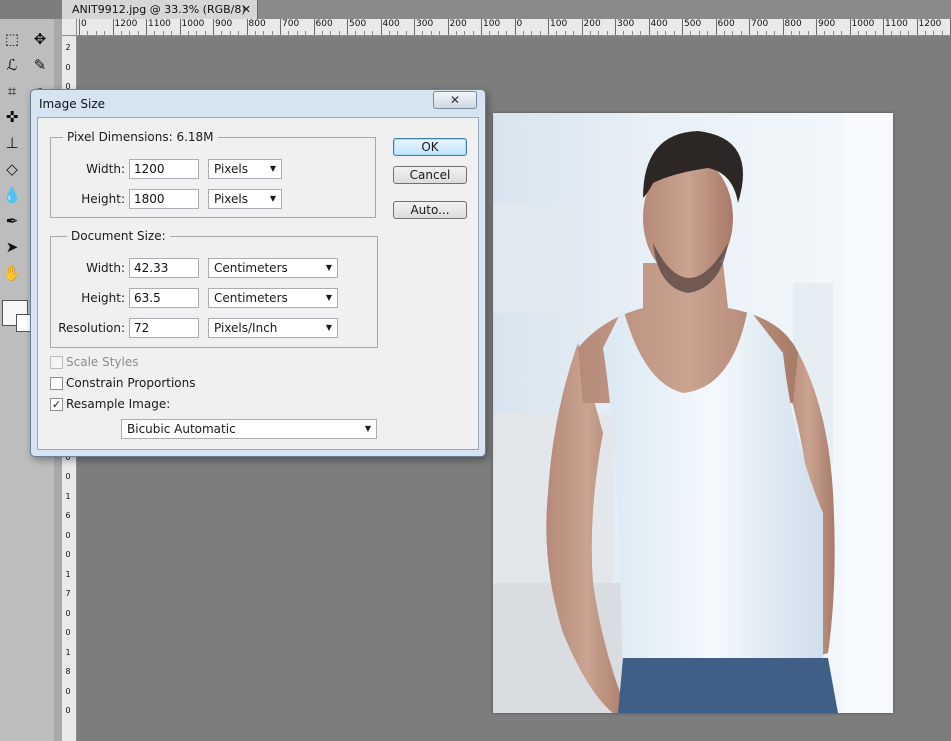  I want to click on eraser-icon: ◇, so click(12, 169).